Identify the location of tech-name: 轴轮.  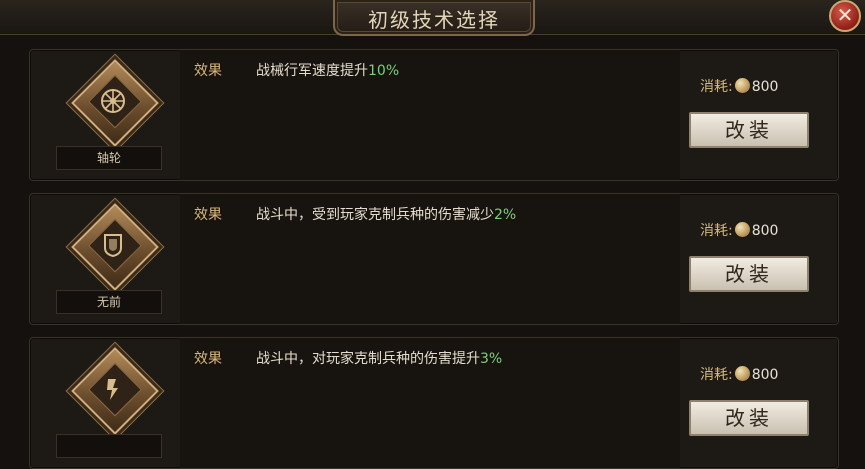
(109, 158).